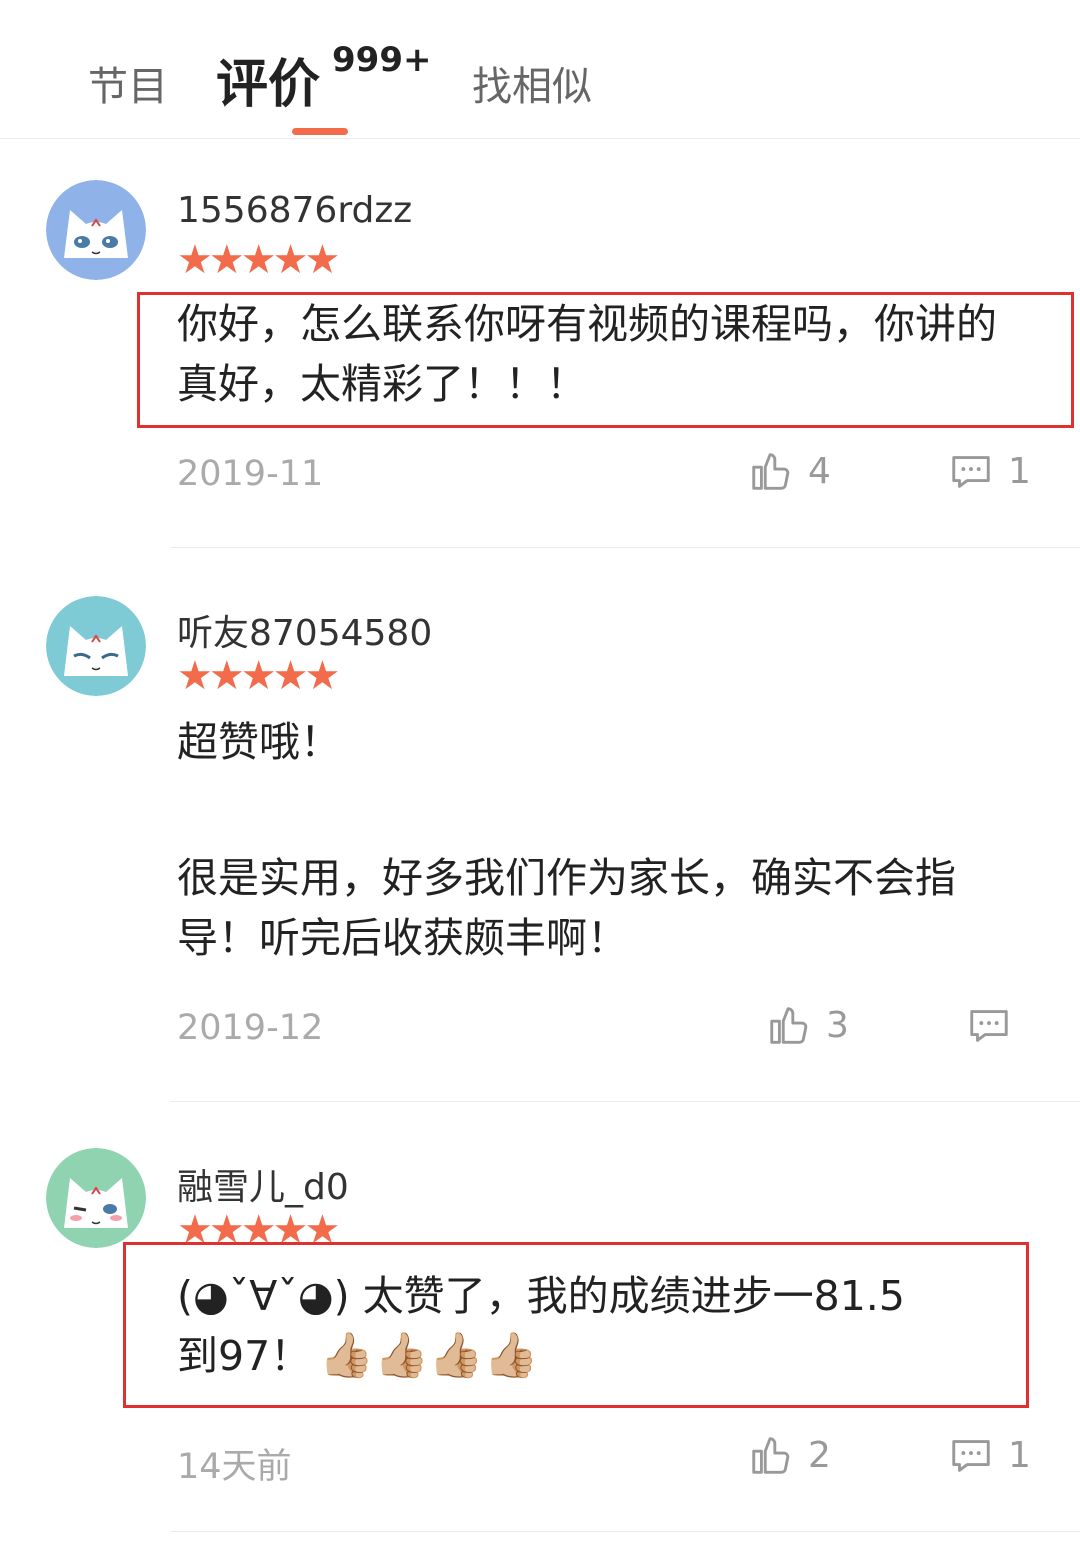 This screenshot has width=1080, height=1548. Describe the element at coordinates (382, 60) in the screenshot. I see `tab-reviews-count: 999+` at that location.